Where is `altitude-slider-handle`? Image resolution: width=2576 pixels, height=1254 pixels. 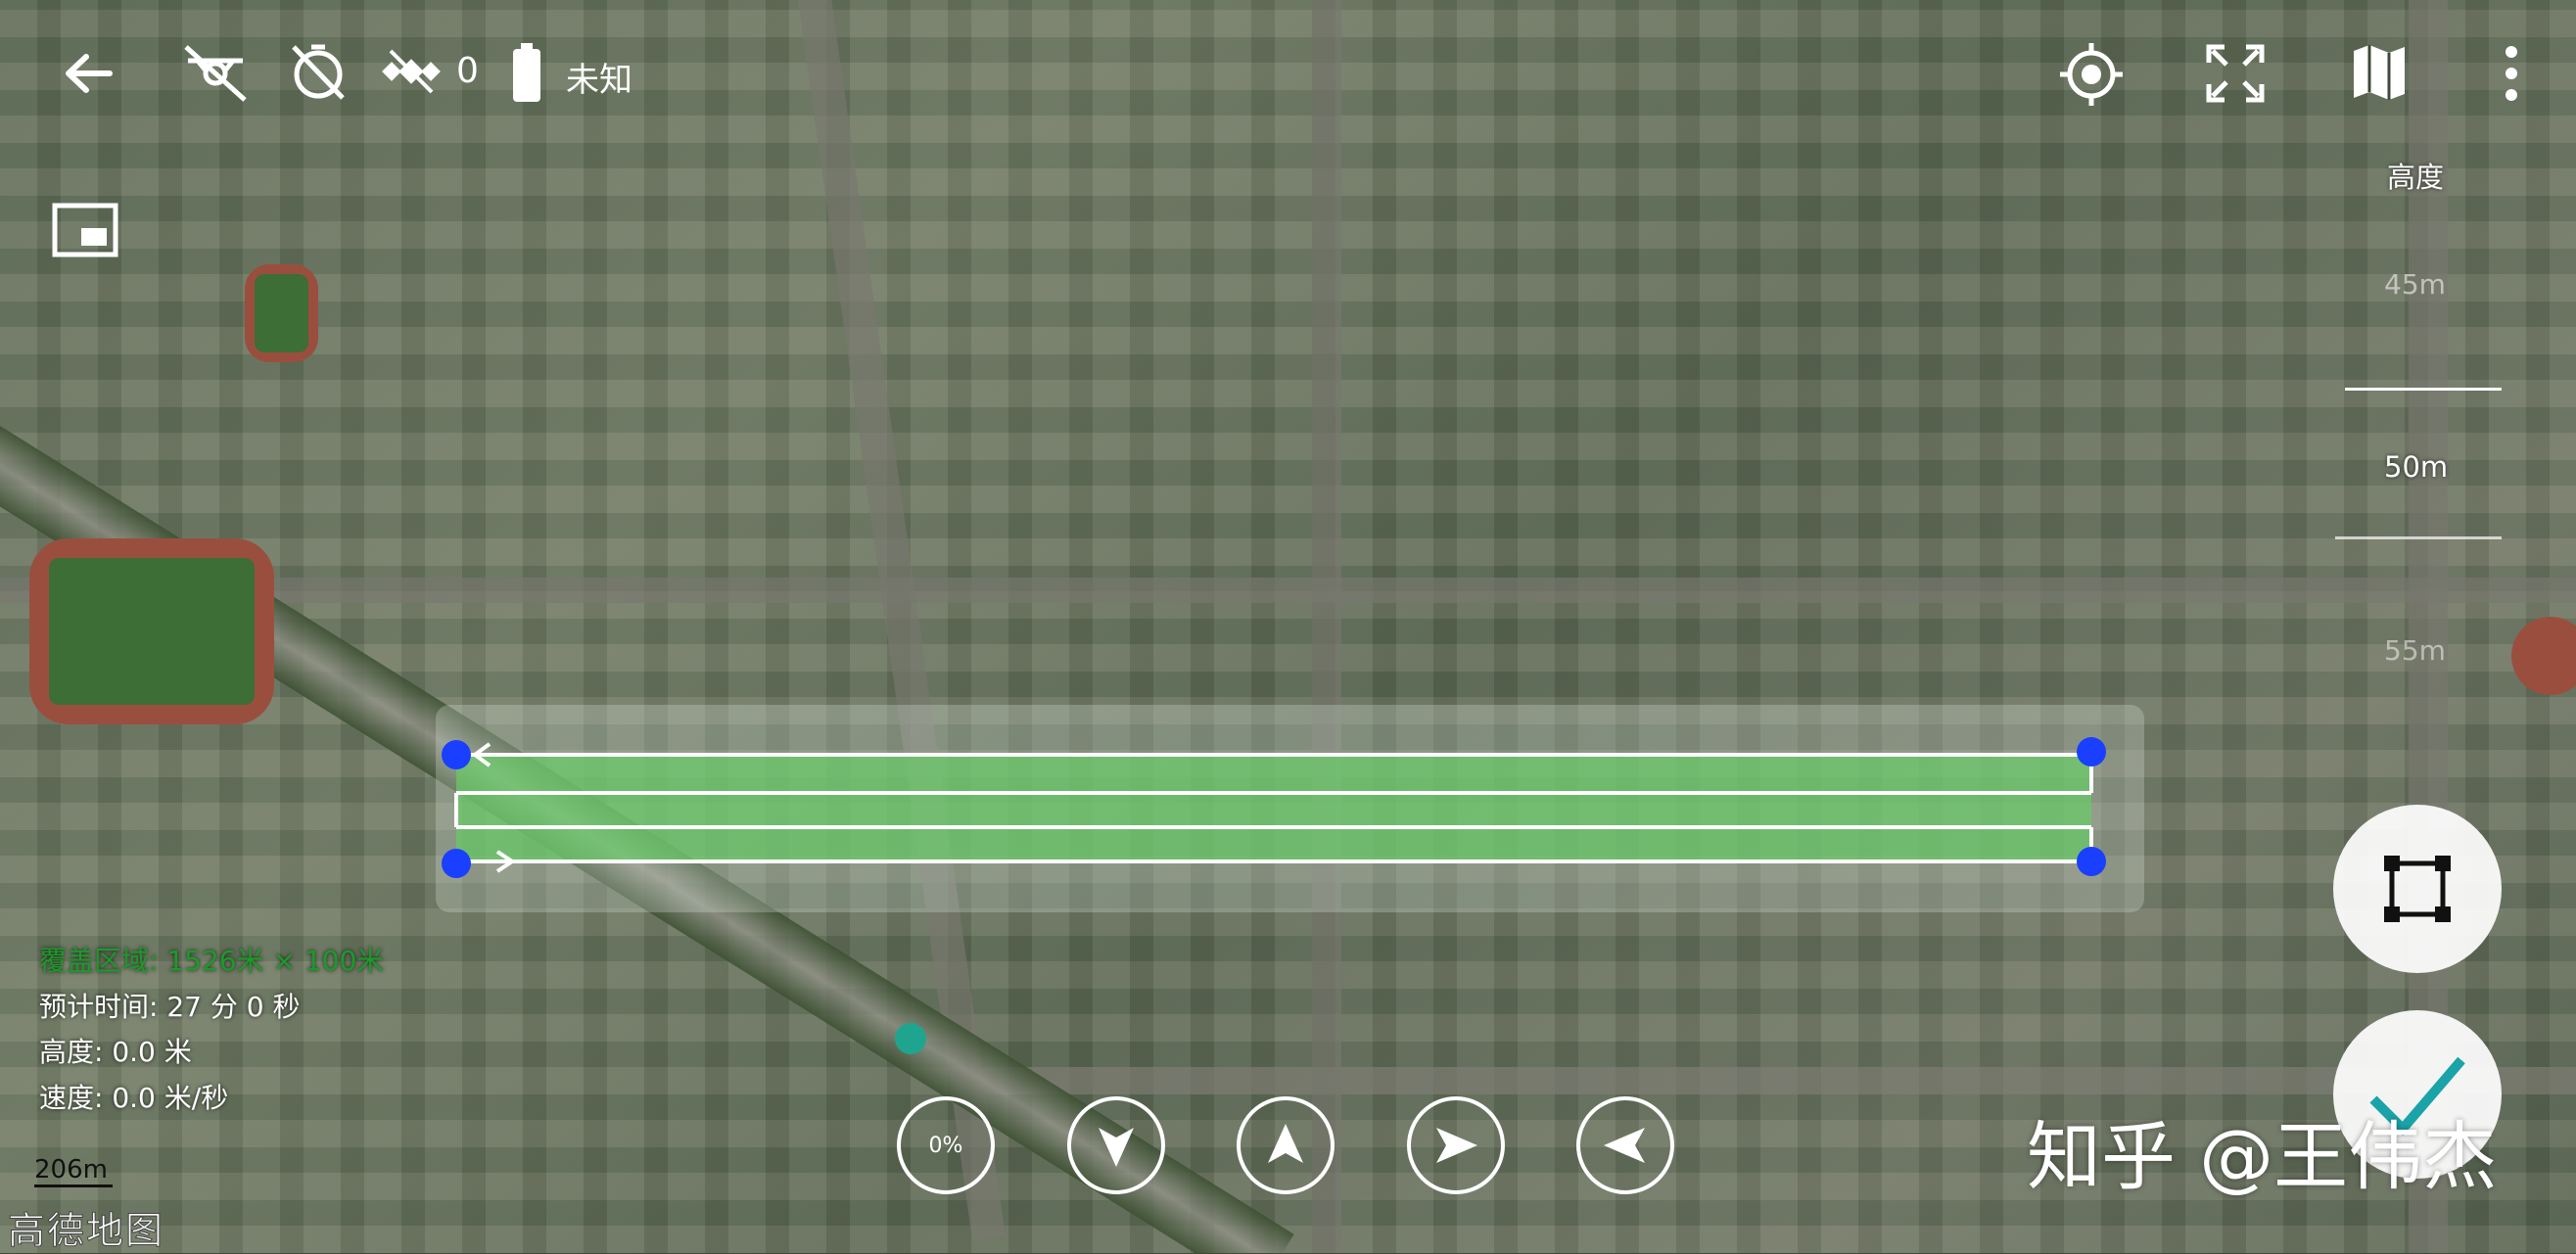
altitude-slider-handle is located at coordinates (2418, 537).